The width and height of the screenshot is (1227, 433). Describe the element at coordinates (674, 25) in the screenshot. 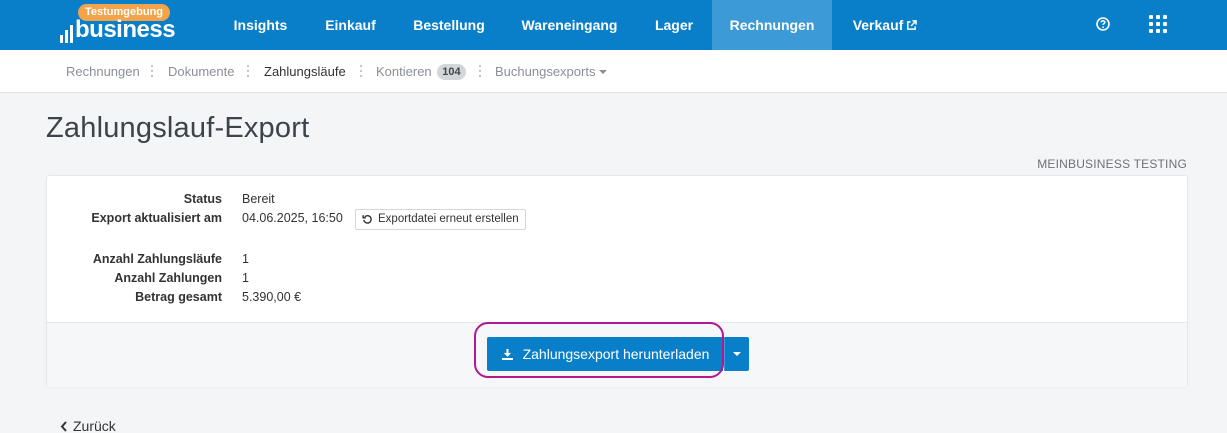

I see `nav-lager: Lager` at that location.